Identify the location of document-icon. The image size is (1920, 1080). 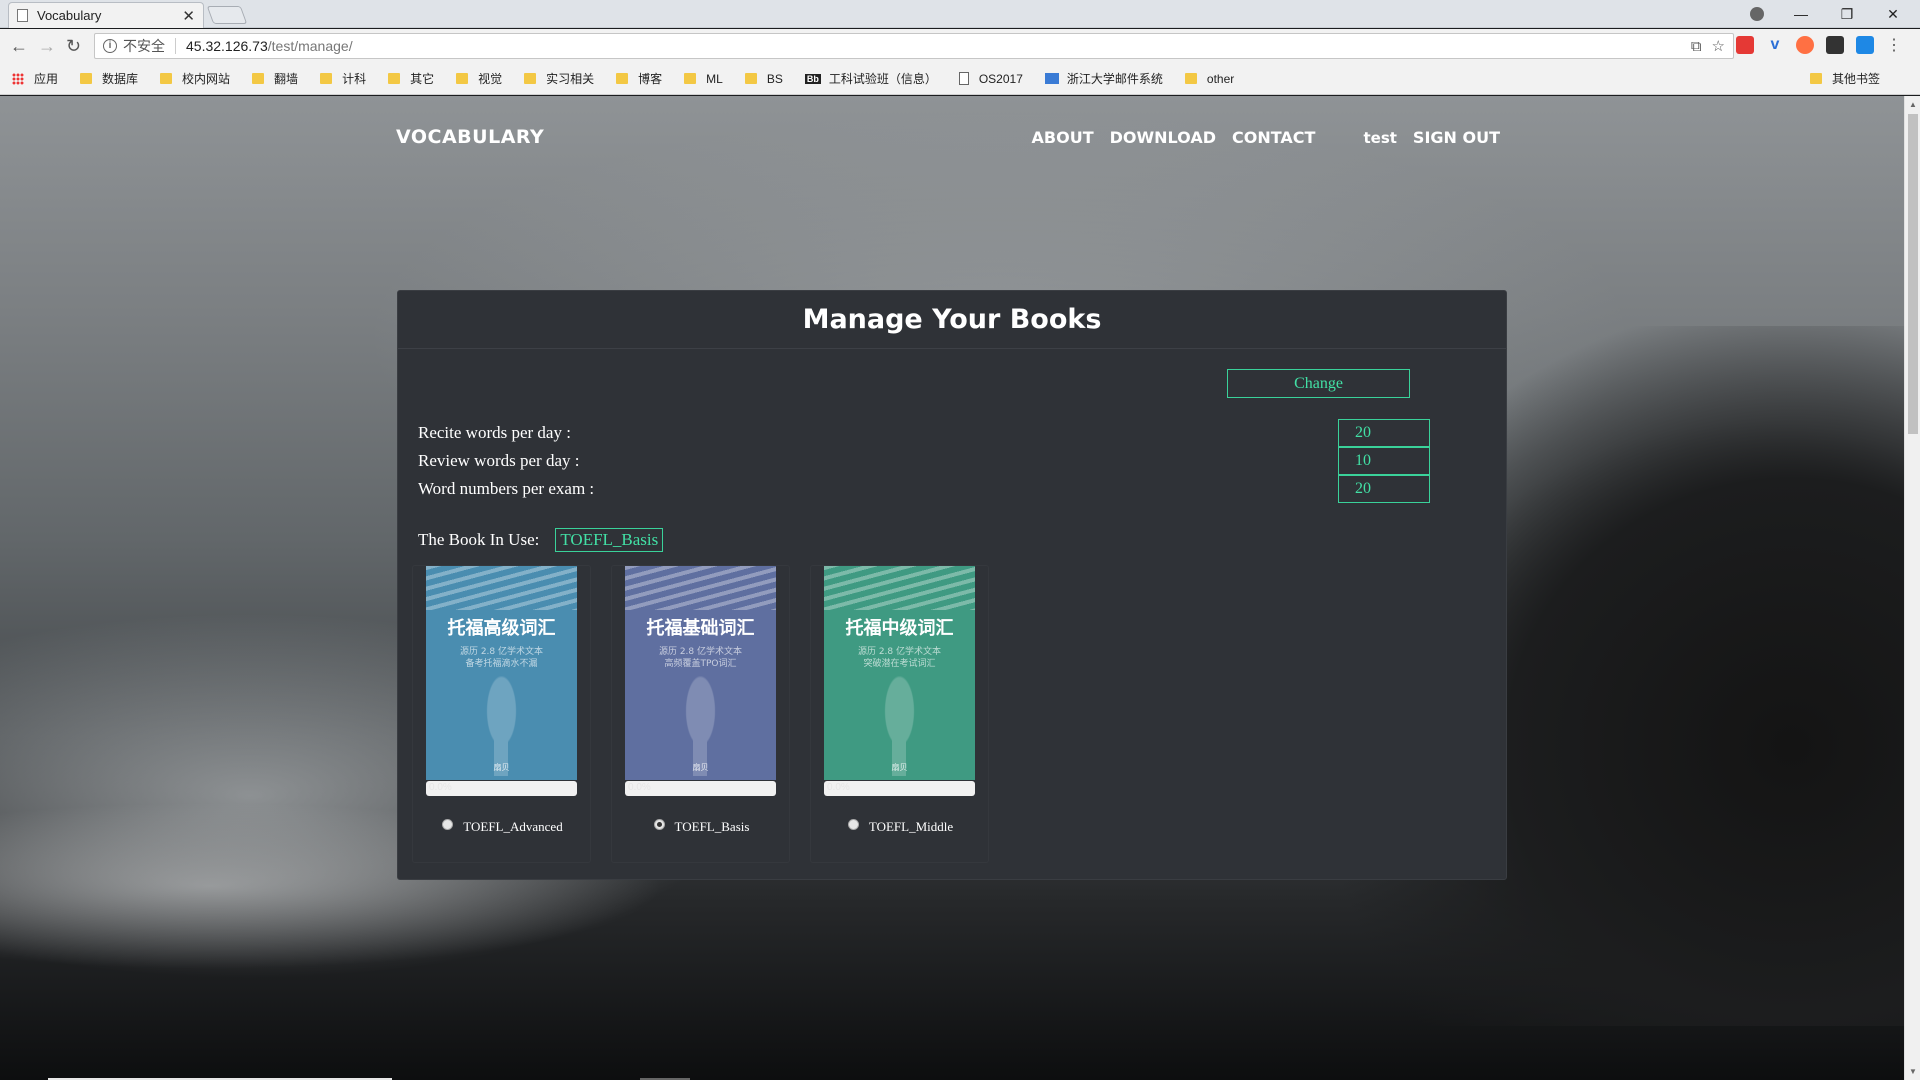
(963, 78).